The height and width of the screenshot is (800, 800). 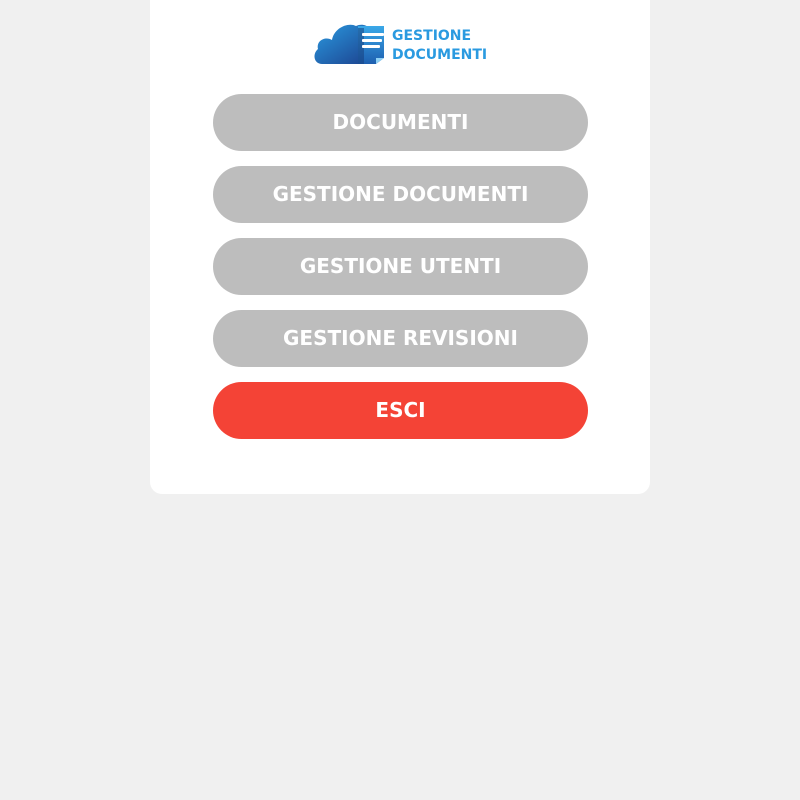 I want to click on cloud-document-icon, so click(x=349, y=44).